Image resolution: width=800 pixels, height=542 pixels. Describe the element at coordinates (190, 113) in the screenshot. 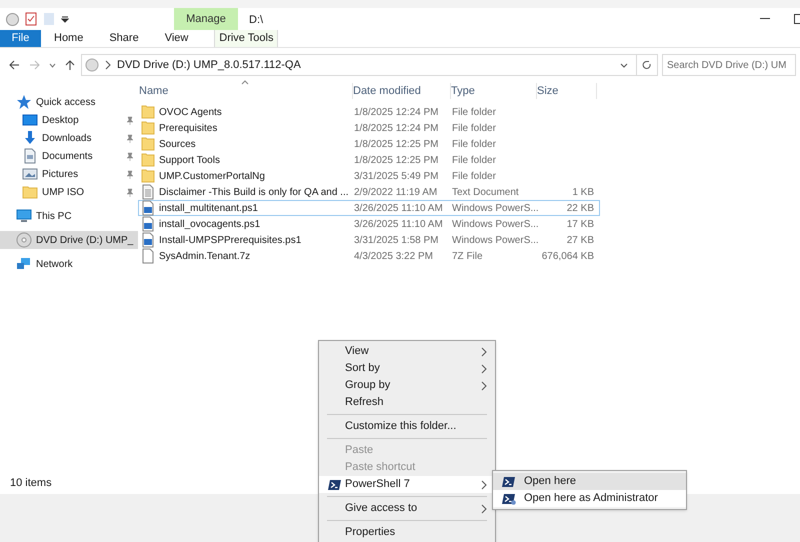

I see `file-name: OVOC Agents` at that location.